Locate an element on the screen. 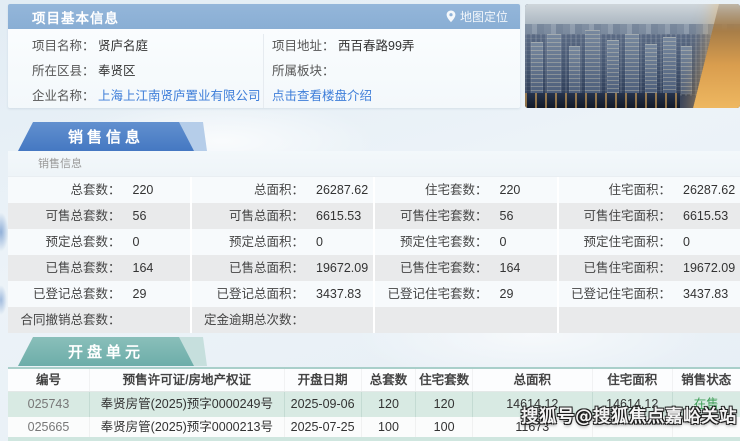 This screenshot has height=441, width=740. sales-label: 住宅面积： is located at coordinates (640, 190).